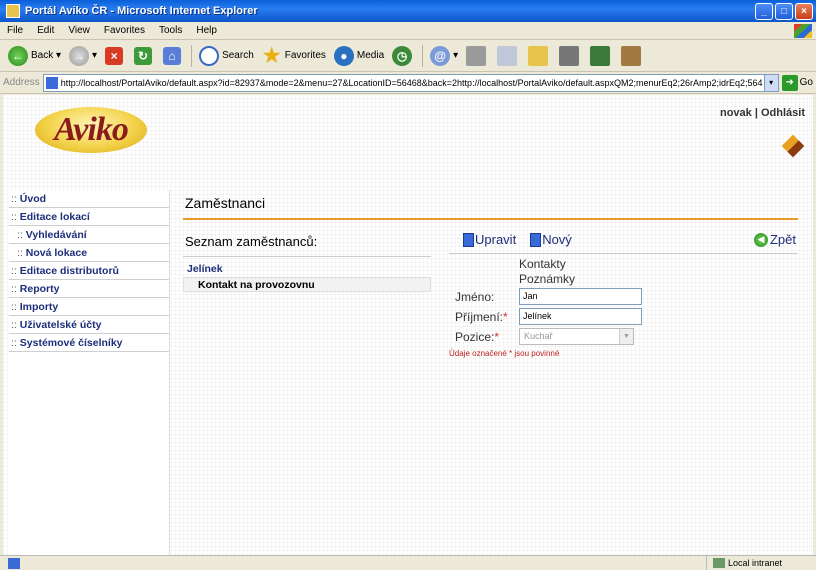 The height and width of the screenshot is (570, 816). What do you see at coordinates (793, 146) in the screenshot?
I see `diamond-logo-icon` at bounding box center [793, 146].